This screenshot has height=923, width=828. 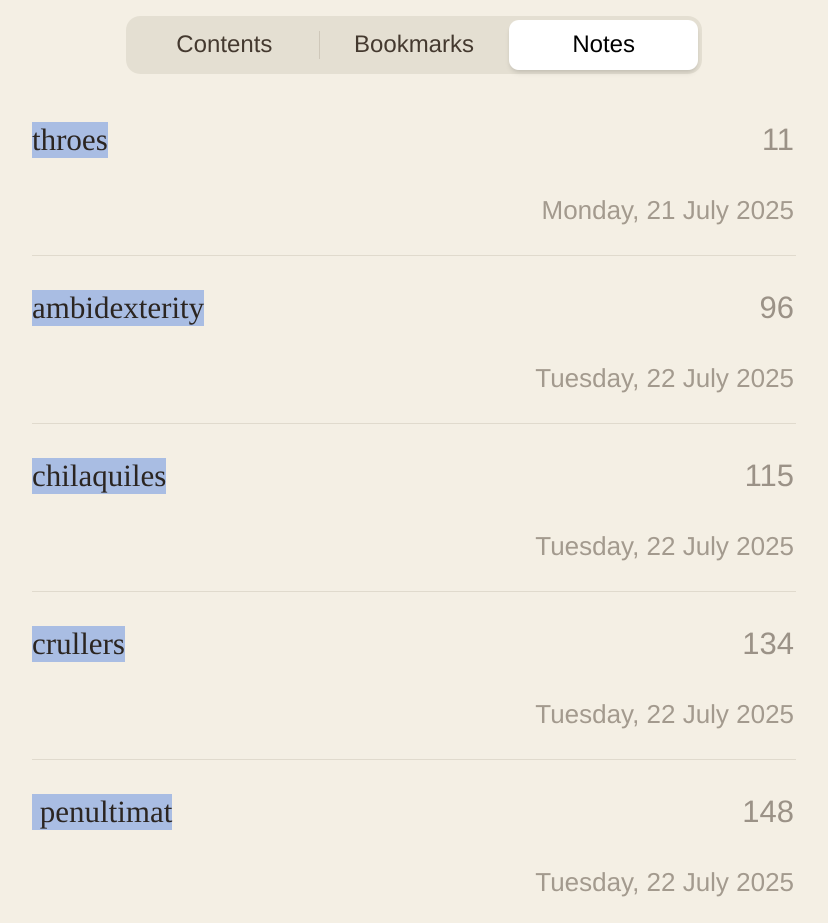 What do you see at coordinates (78, 644) in the screenshot?
I see `highlighted-text: crullers` at bounding box center [78, 644].